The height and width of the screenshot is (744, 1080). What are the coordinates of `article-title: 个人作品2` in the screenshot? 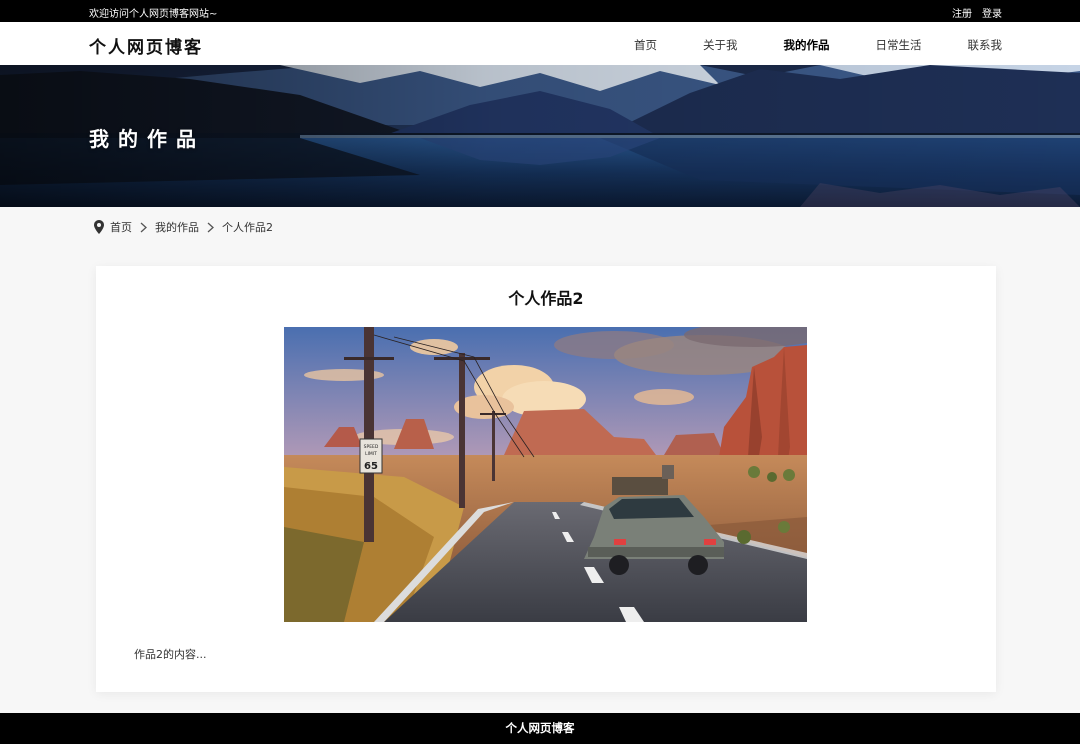 It's located at (546, 298).